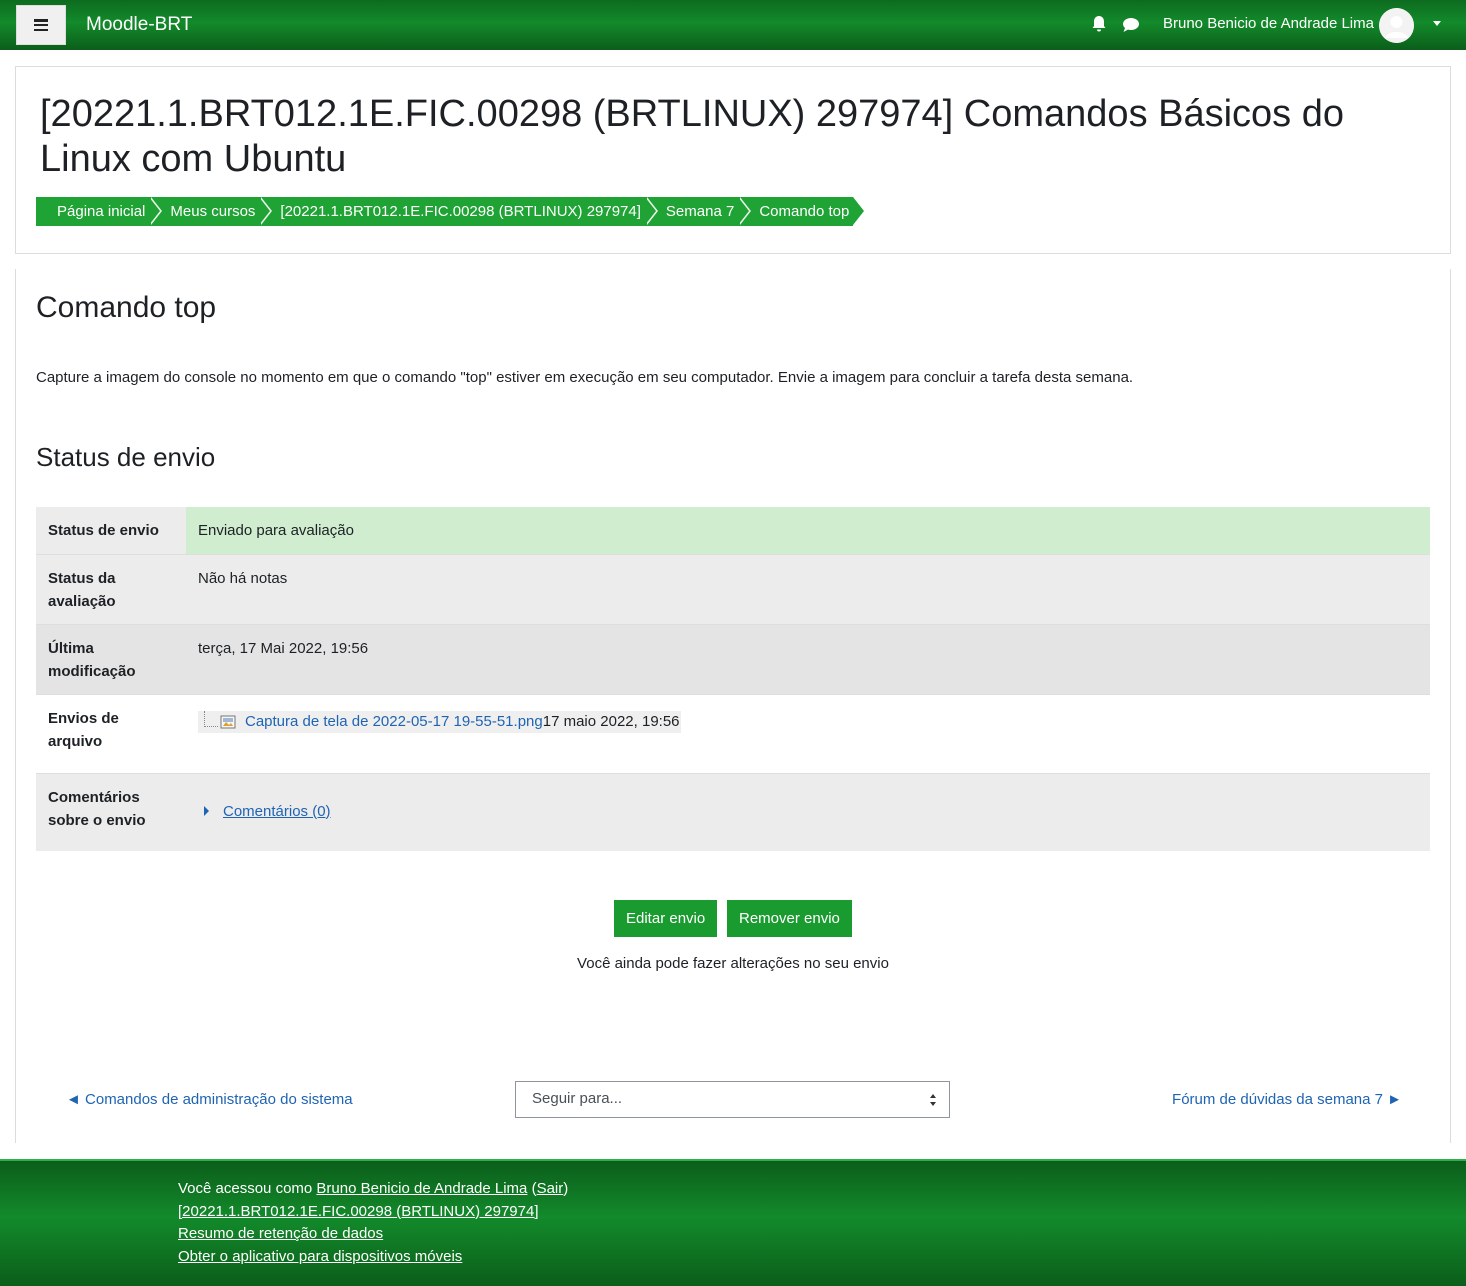 Image resolution: width=1466 pixels, height=1286 pixels. I want to click on previous-activity-link: ◄ Comandos de administração do sistema, so click(209, 1099).